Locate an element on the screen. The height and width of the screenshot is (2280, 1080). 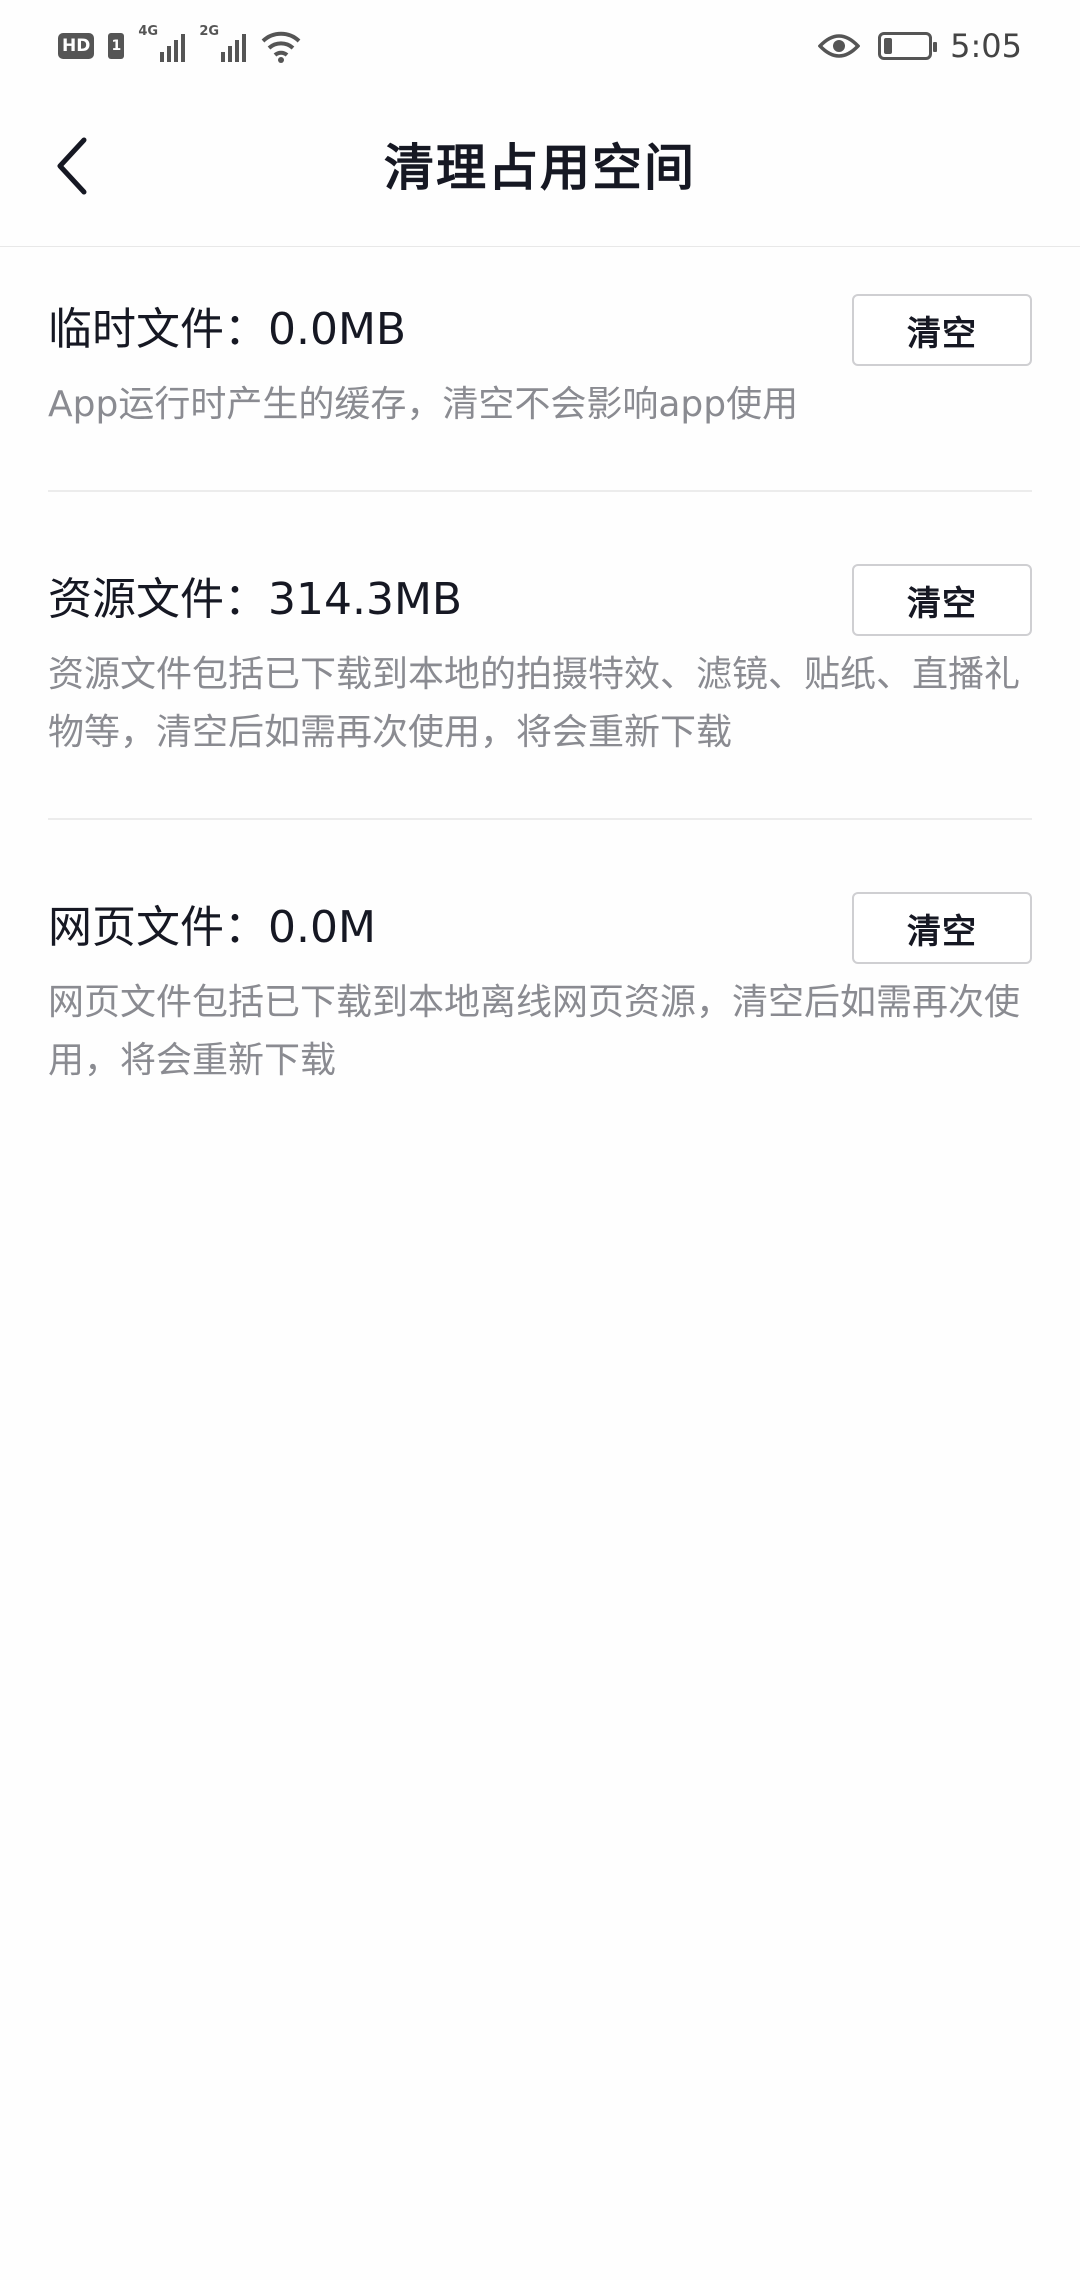
battery-icon is located at coordinates (908, 46).